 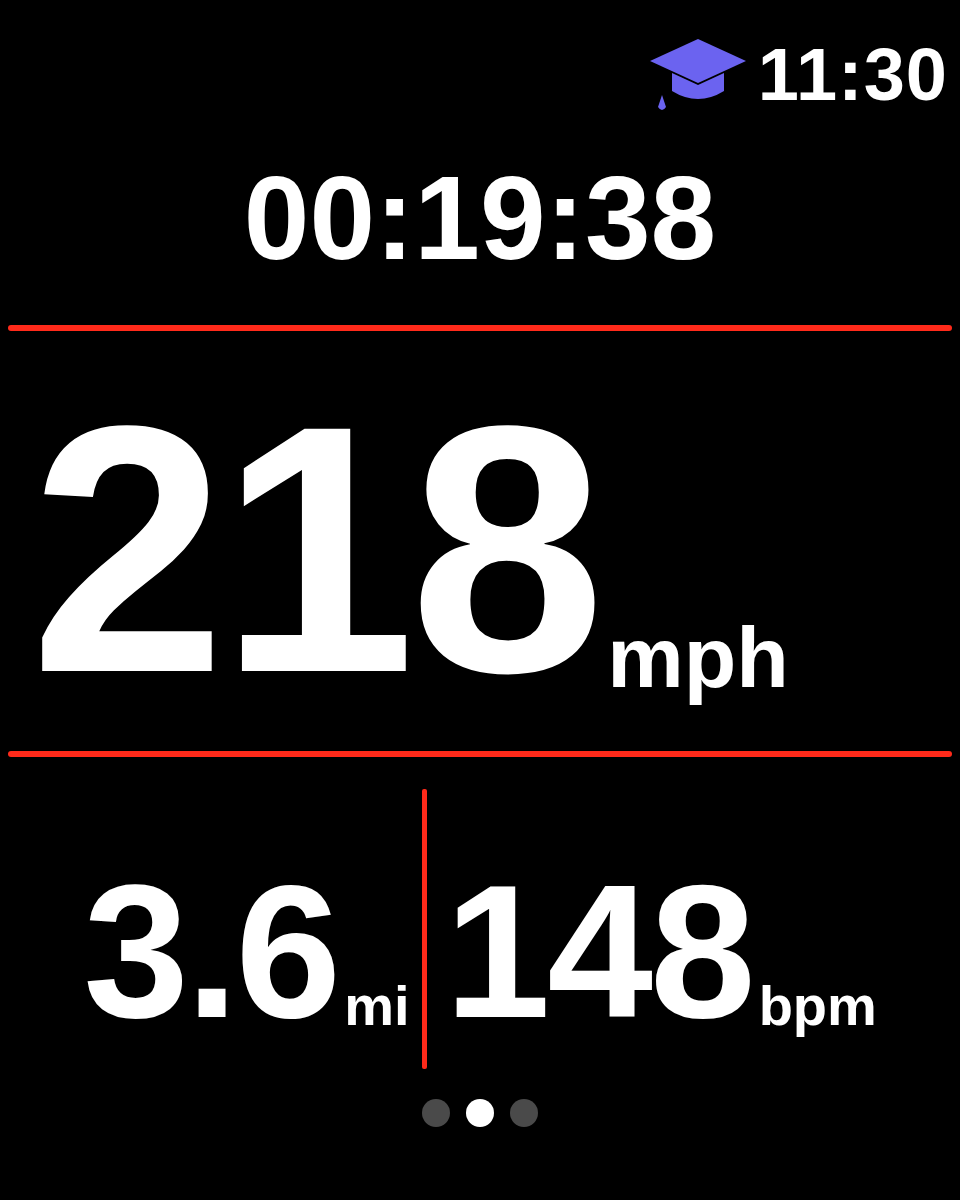 What do you see at coordinates (211, 951) in the screenshot?
I see `metric-value: 3.6` at bounding box center [211, 951].